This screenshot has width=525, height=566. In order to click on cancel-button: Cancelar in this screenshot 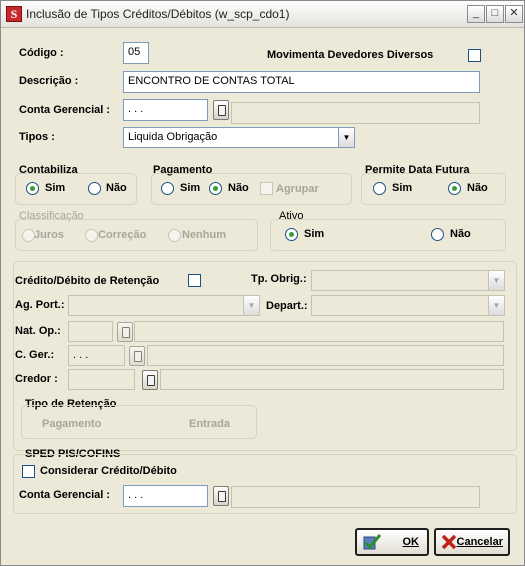, I will do `click(472, 542)`.